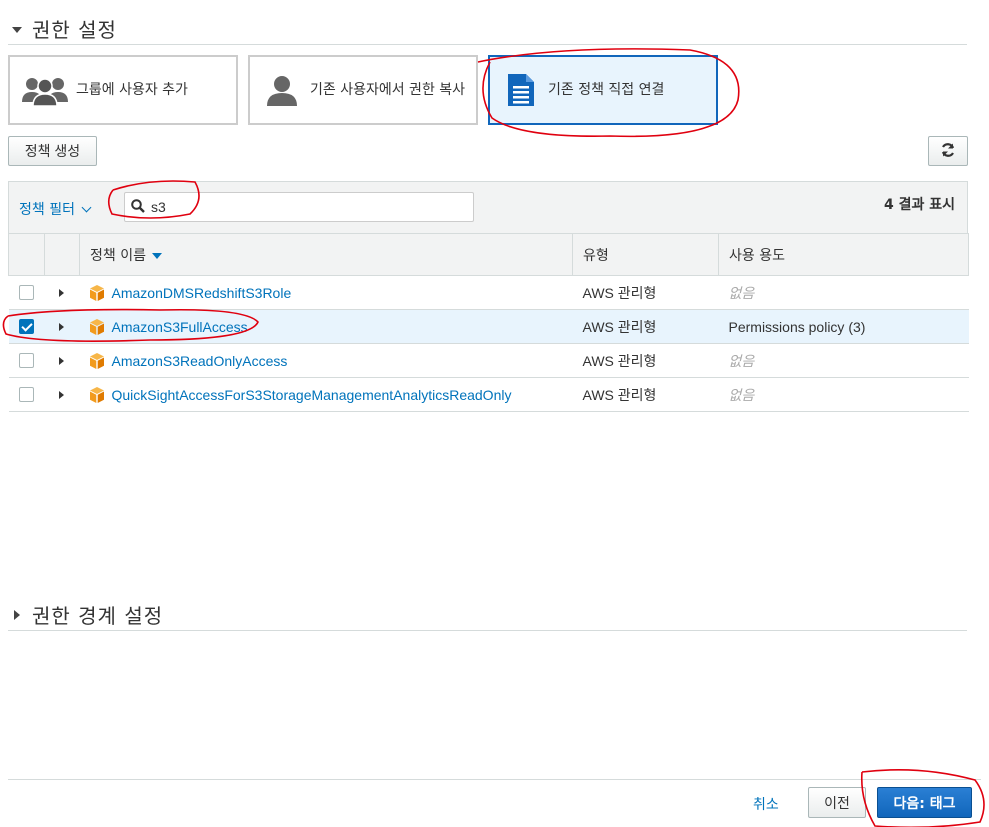 The height and width of the screenshot is (827, 989). Describe the element at coordinates (919, 205) in the screenshot. I see `result-count: 4 결과 표시` at that location.